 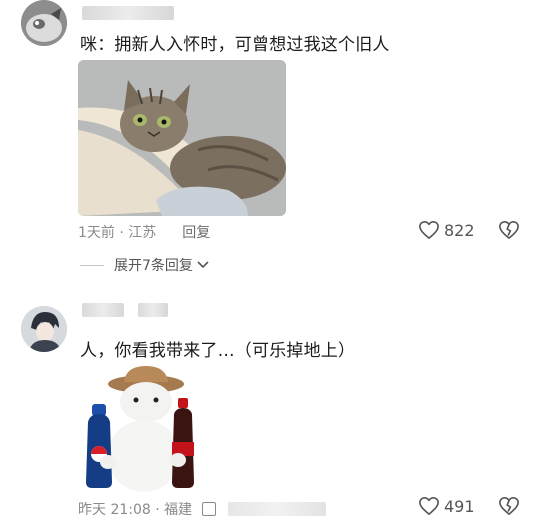 I want to click on comment-time-location: 1天前 · 江苏, so click(x=117, y=233).